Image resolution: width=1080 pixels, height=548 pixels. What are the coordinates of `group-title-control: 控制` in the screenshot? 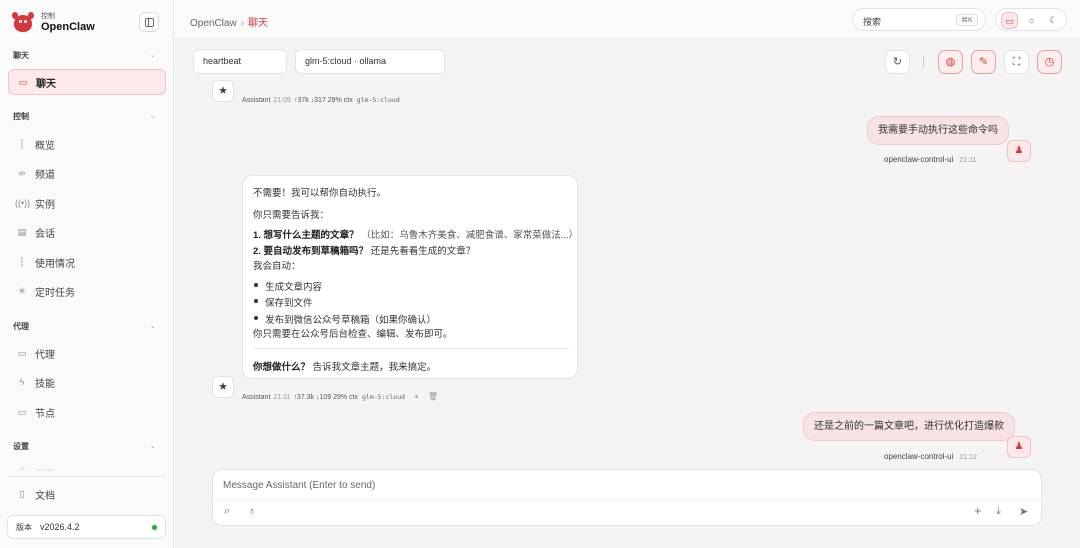 It's located at (21, 116).